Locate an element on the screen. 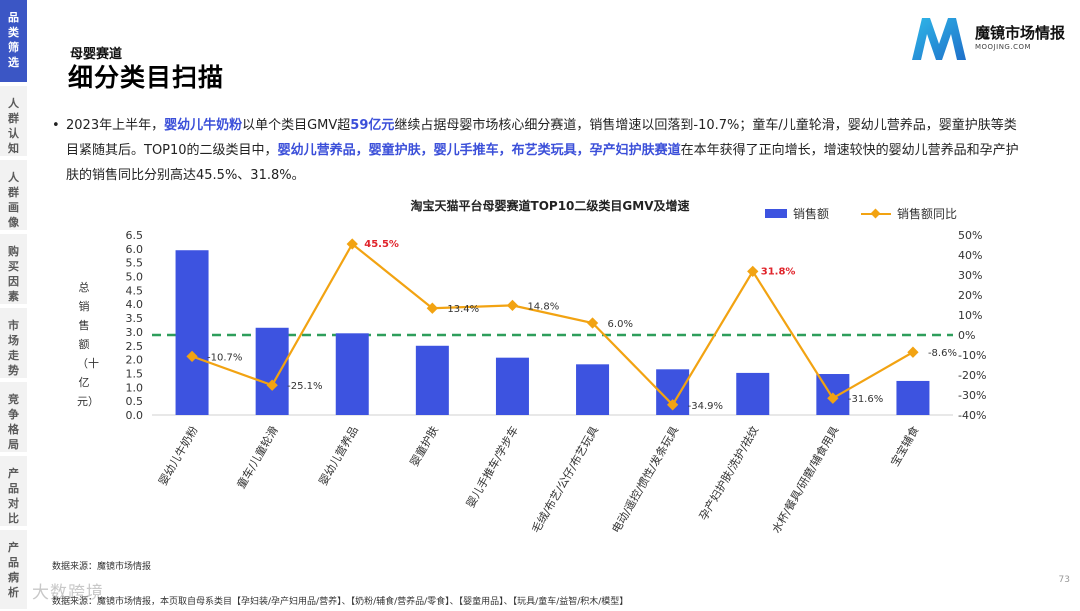 This screenshot has height=611, width=1080. x-tick-label: 孕产妇护肤/洗护/祛纹 is located at coordinates (728, 473).